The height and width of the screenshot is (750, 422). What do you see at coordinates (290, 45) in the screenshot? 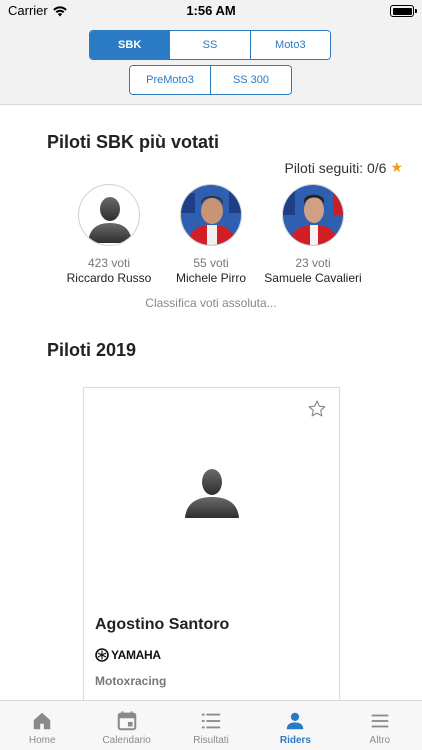
I see `category-moto3: Moto3` at bounding box center [290, 45].